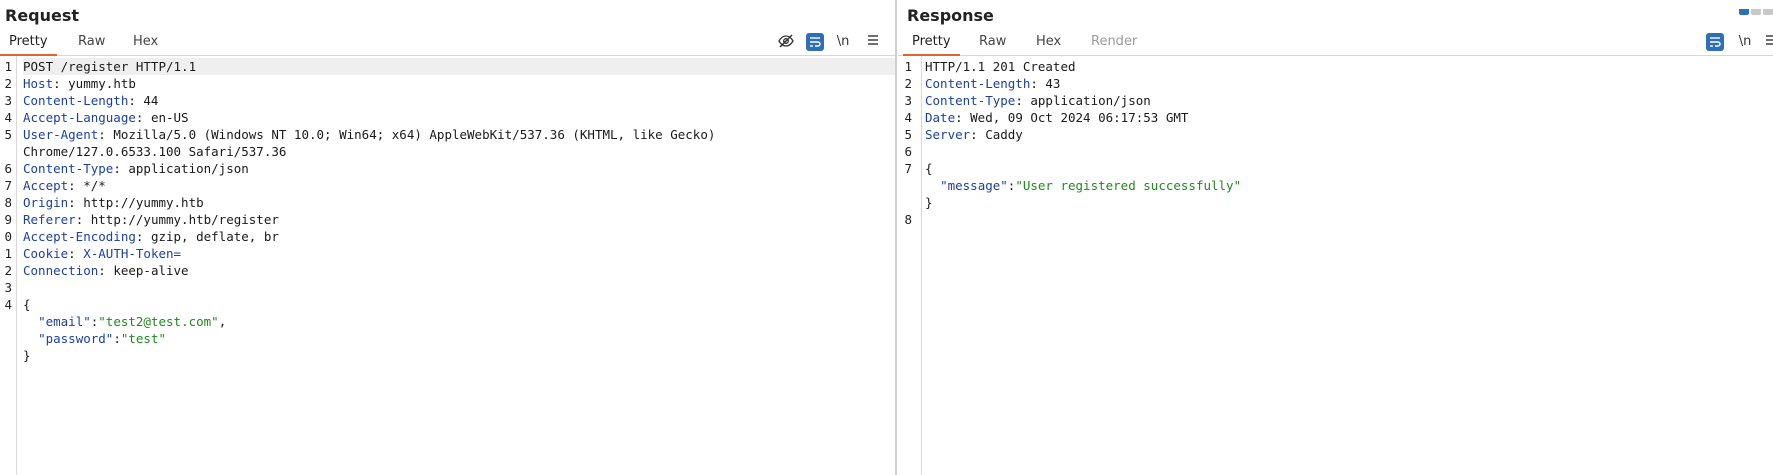 This screenshot has height=475, width=1773. I want to click on header-name: Origin, so click(46, 202).